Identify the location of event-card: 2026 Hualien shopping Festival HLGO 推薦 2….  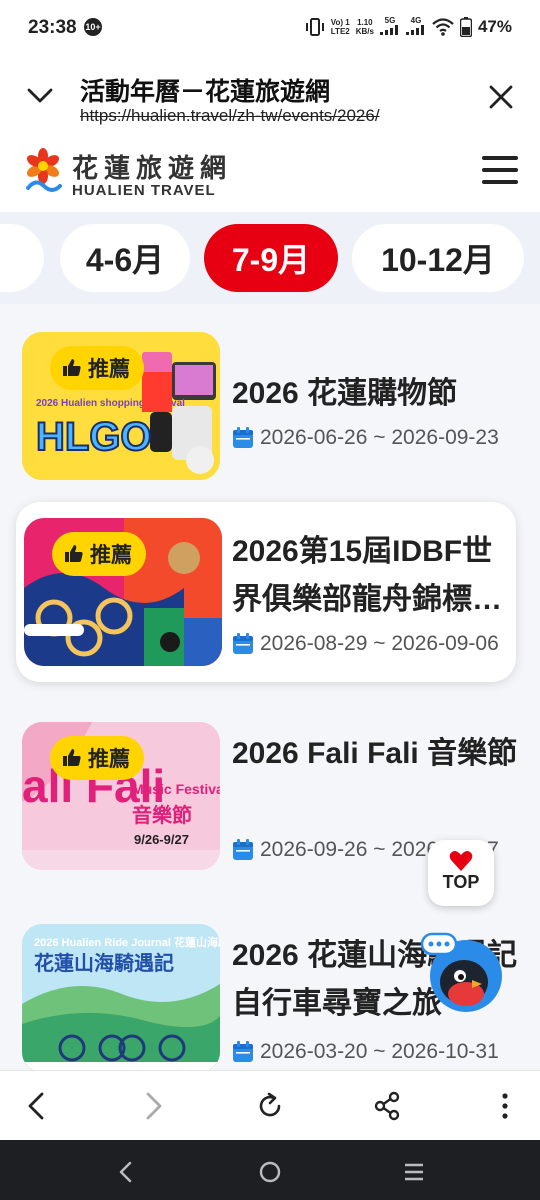
(270, 408).